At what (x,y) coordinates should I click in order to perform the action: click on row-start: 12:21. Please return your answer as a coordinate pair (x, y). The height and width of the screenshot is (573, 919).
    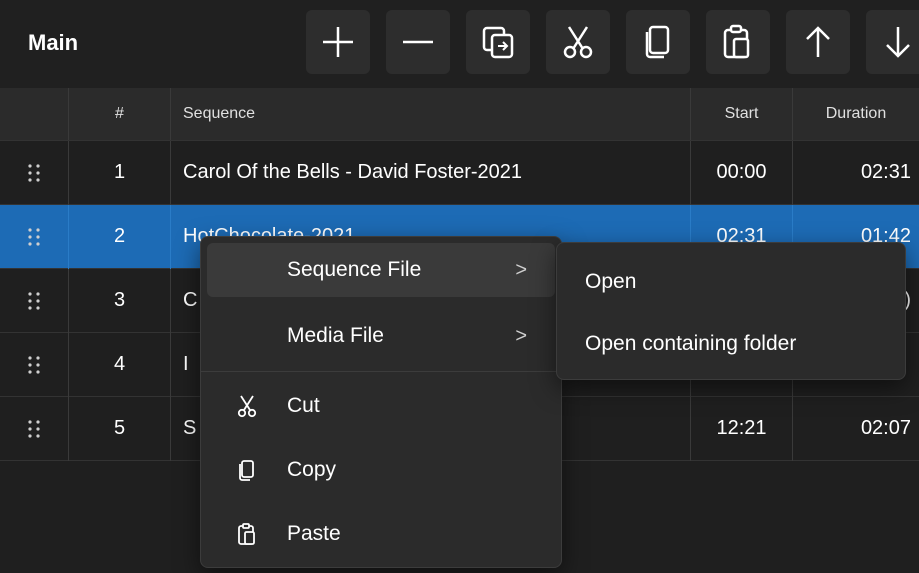
    Looking at the image, I should click on (741, 429).